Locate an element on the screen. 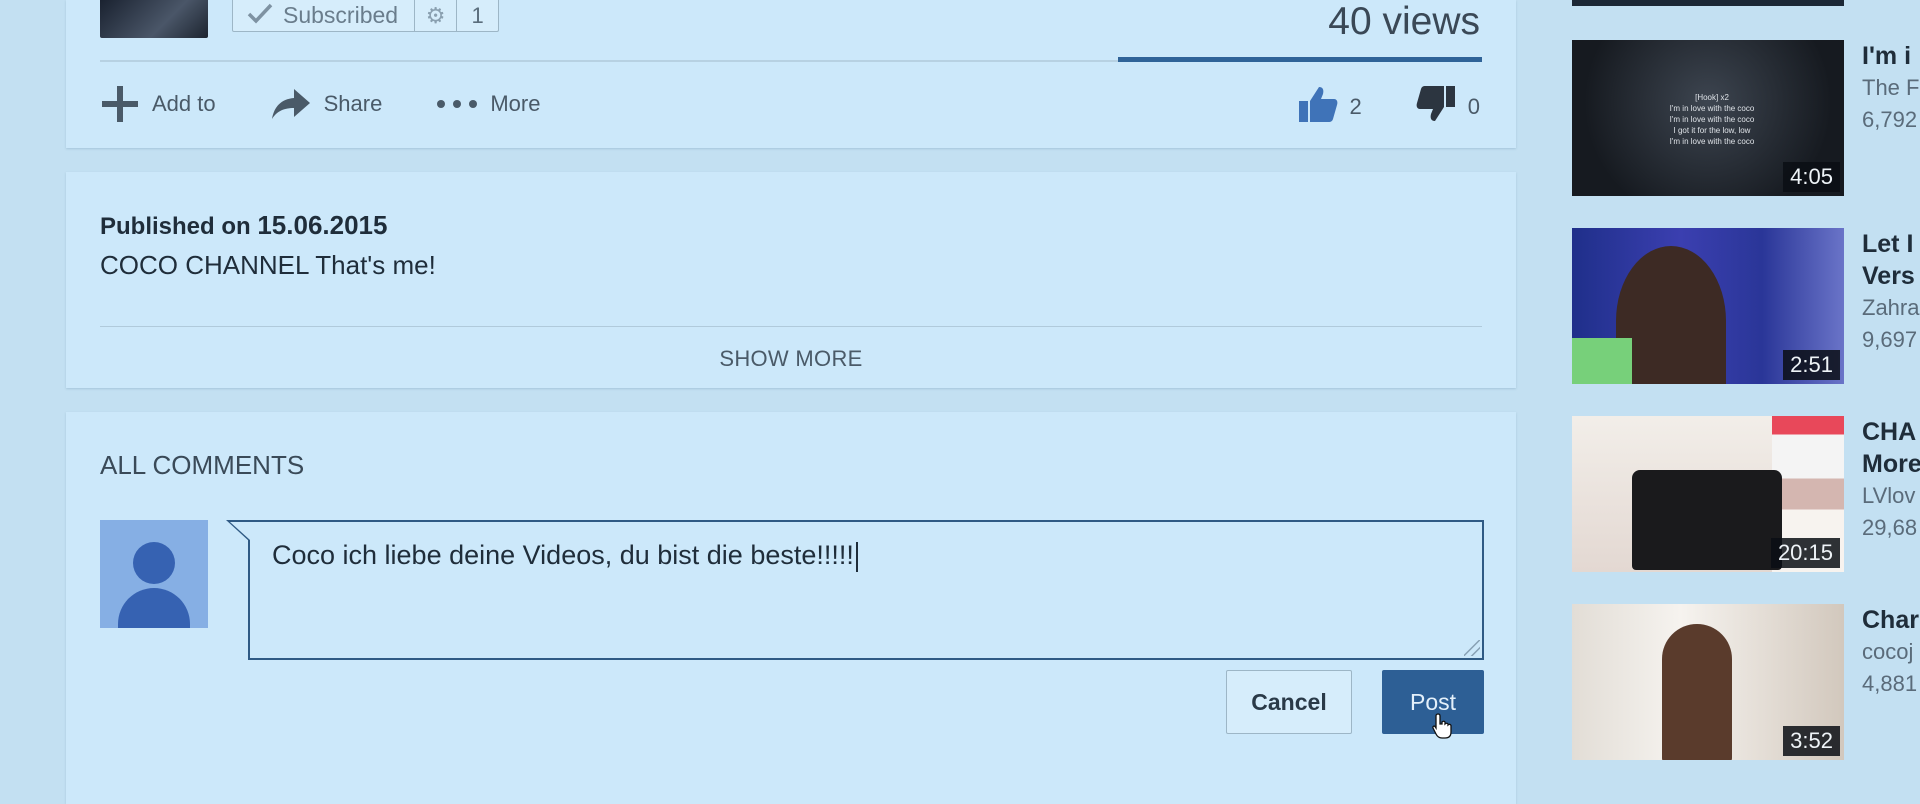 This screenshot has height=804, width=1920. like-ratio-bar is located at coordinates (1300, 59).